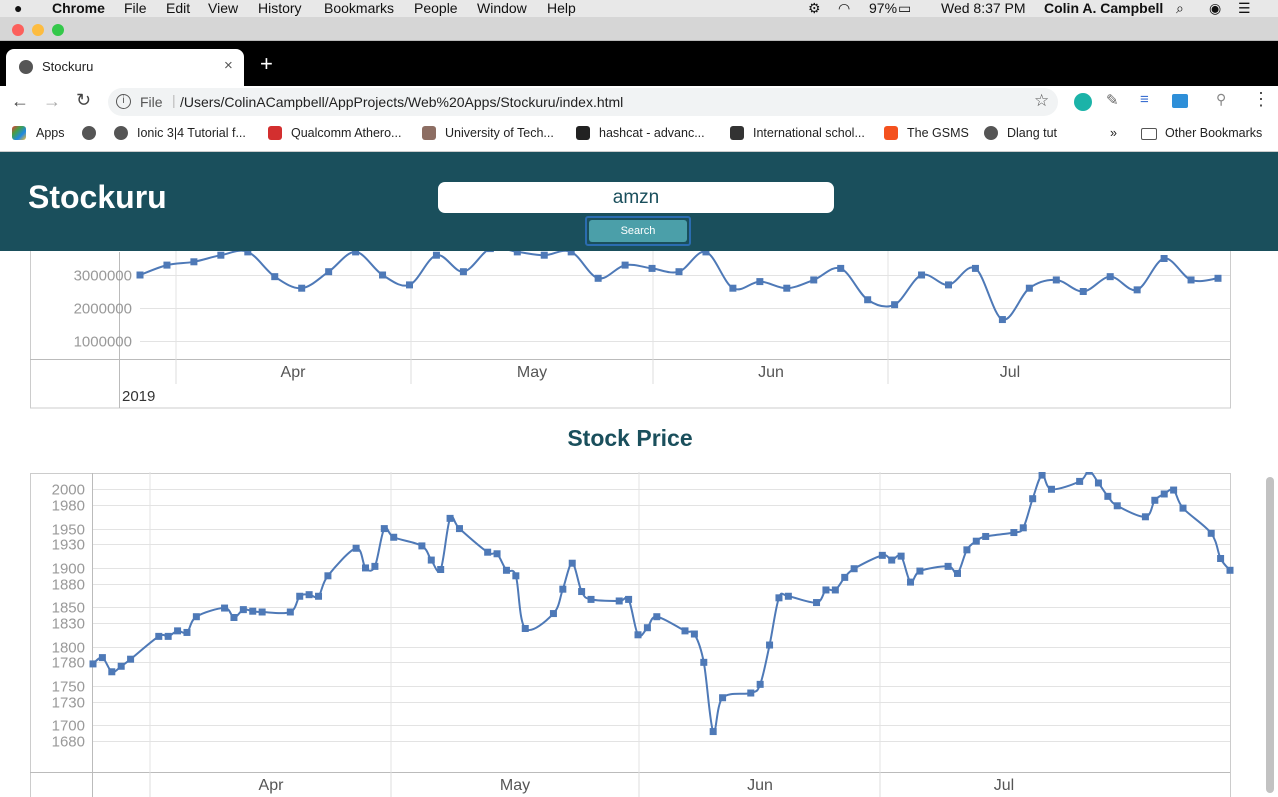  What do you see at coordinates (83, 100) in the screenshot?
I see `reload-icon: ↻` at bounding box center [83, 100].